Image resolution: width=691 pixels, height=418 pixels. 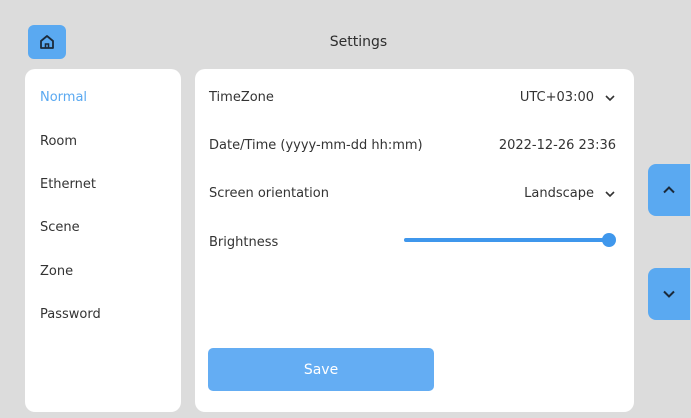 I want to click on sidebar-item-room: Room, so click(x=58, y=142).